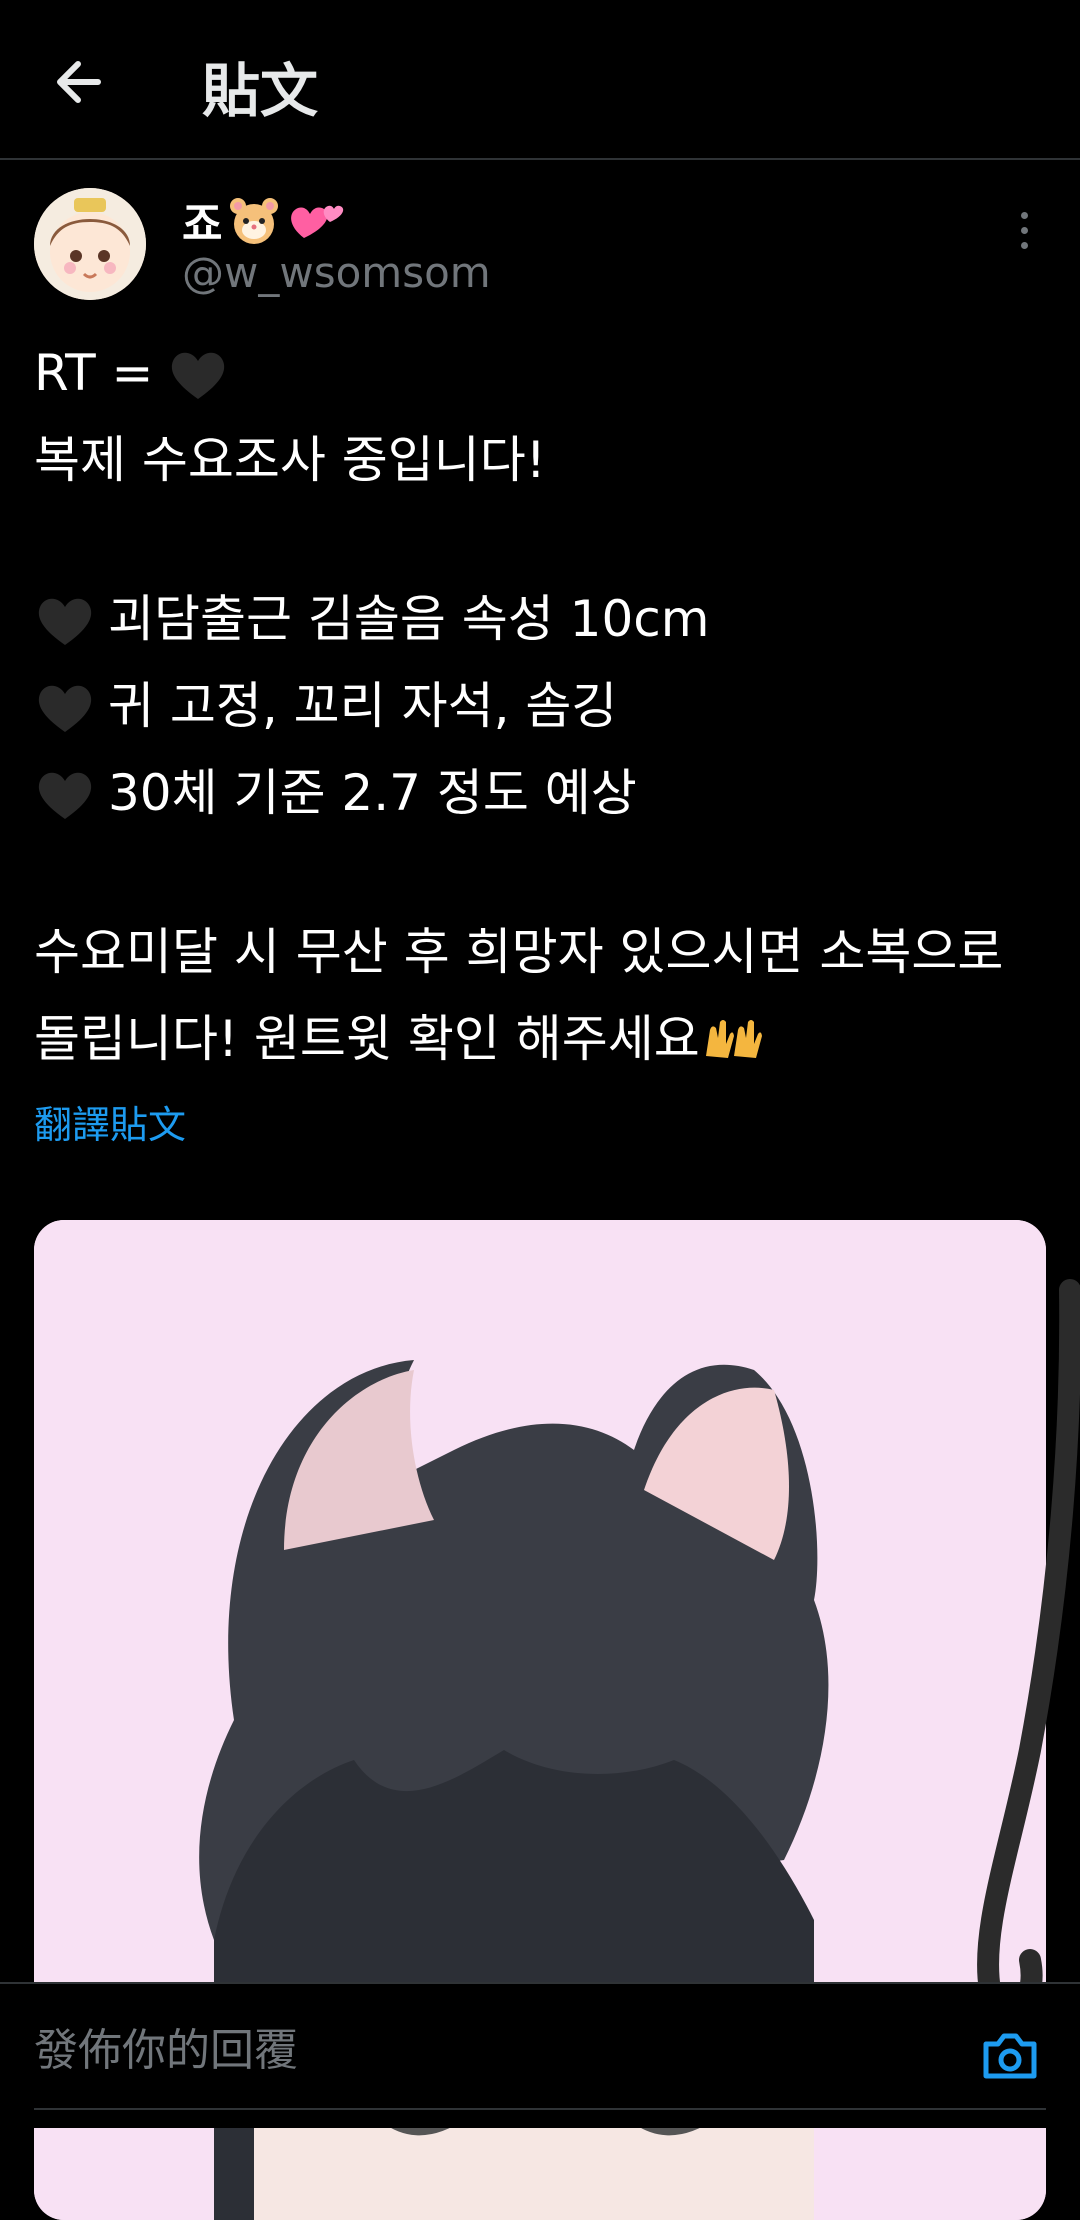 This screenshot has width=1080, height=2220. I want to click on top-app-bar: 貼文, so click(540, 80).